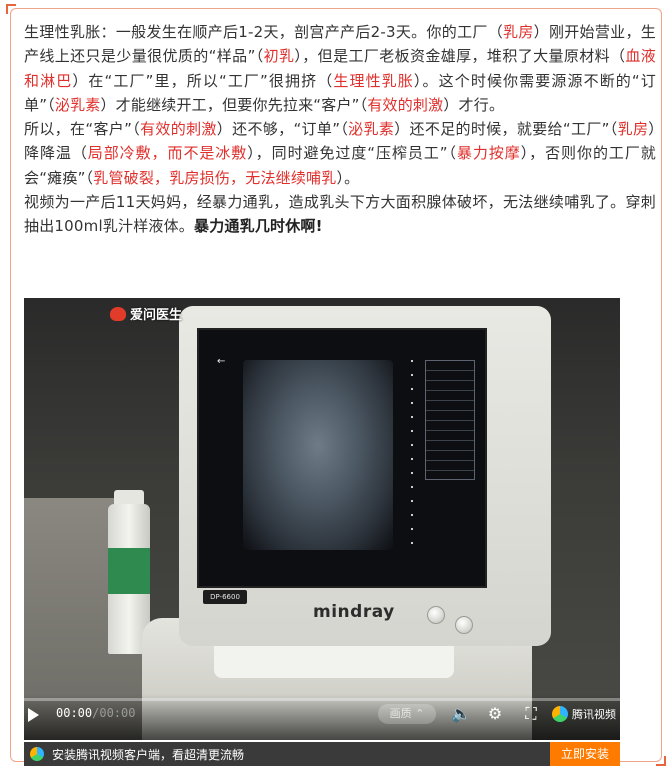 The width and height of the screenshot is (672, 770). I want to click on ultrasound-image, so click(318, 455).